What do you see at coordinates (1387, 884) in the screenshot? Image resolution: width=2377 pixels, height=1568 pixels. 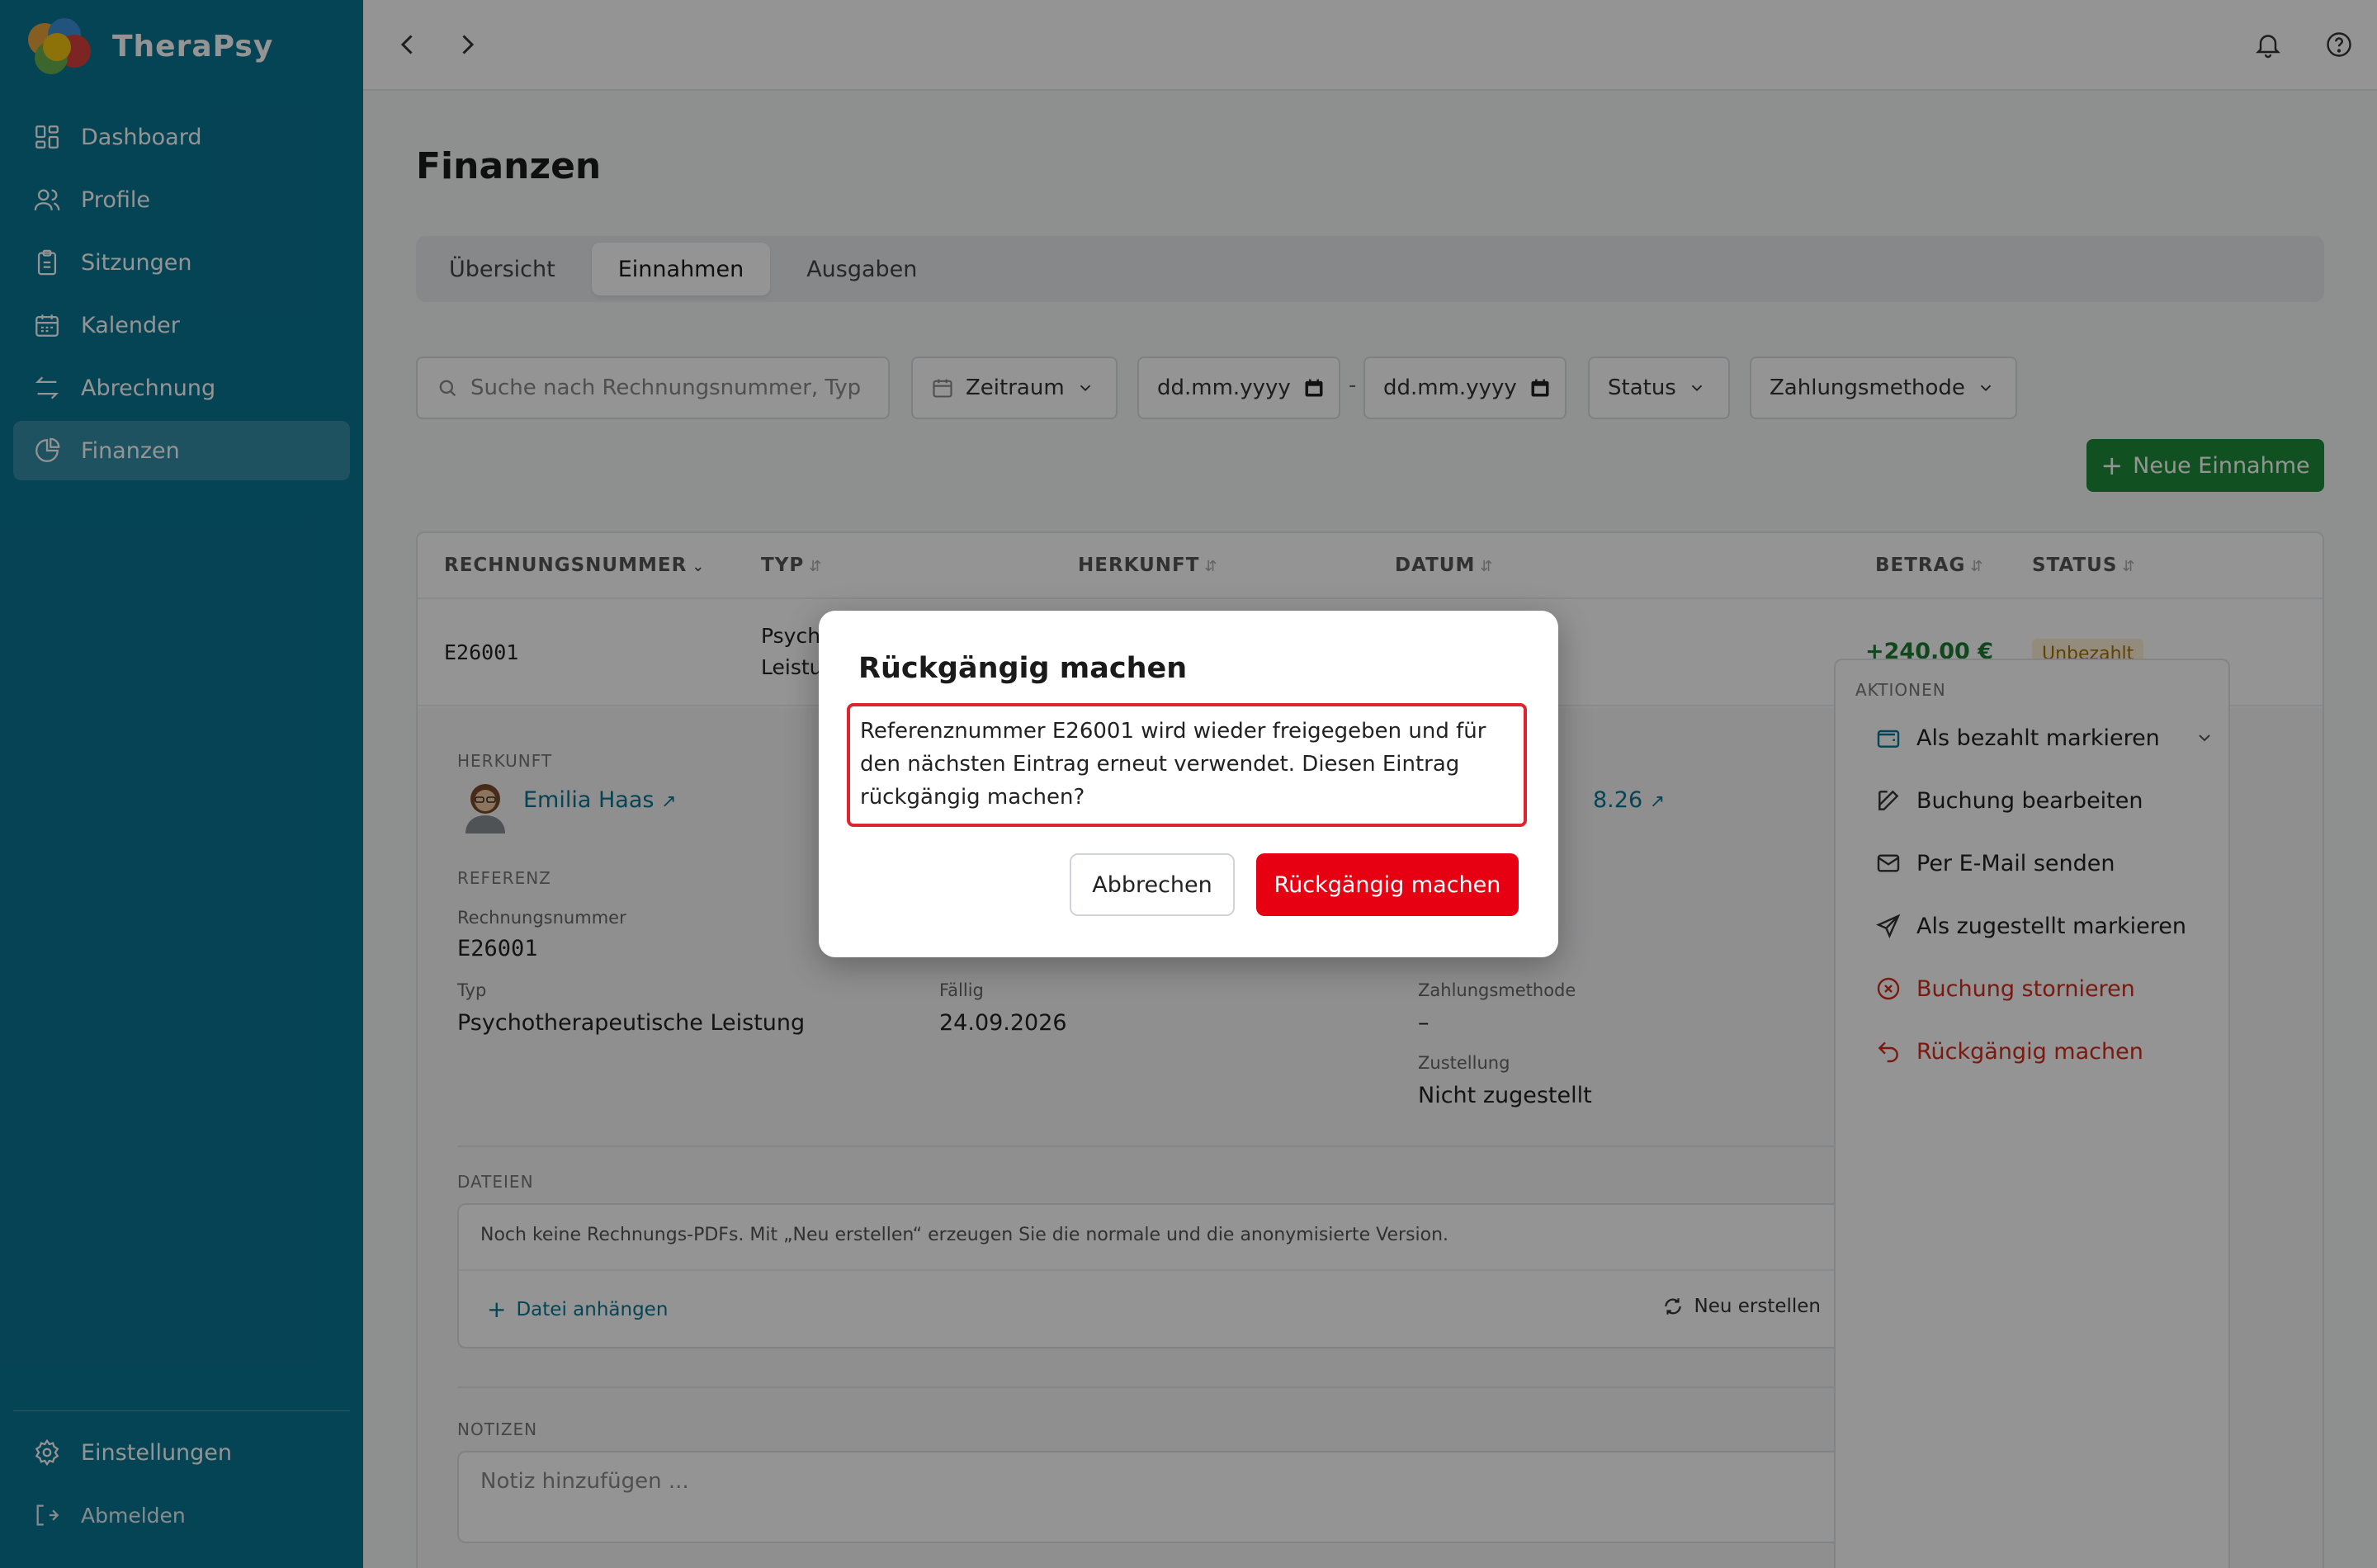 I see `confirm-undo-button: Rückgängig machen` at bounding box center [1387, 884].